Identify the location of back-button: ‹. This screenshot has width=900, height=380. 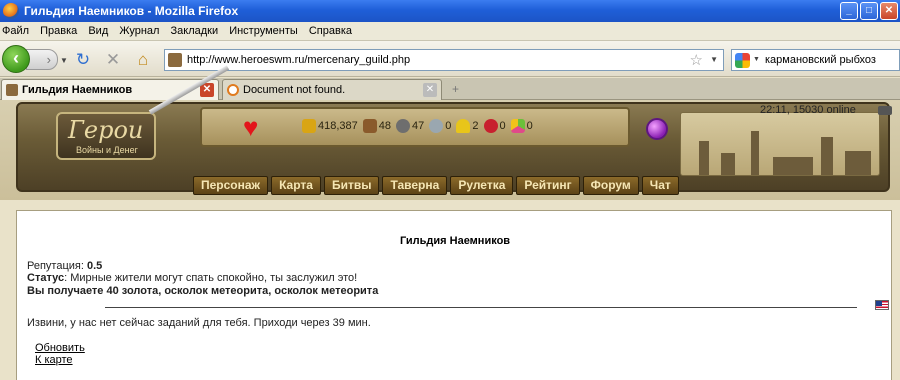
(16, 59).